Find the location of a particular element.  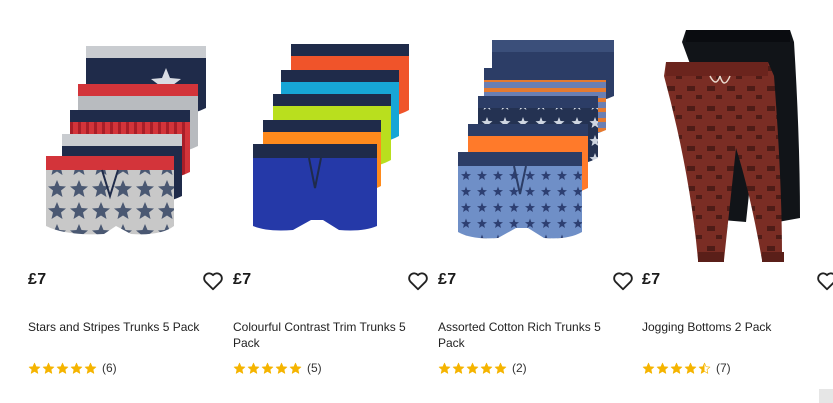

product-rating: (6) is located at coordinates (72, 368).